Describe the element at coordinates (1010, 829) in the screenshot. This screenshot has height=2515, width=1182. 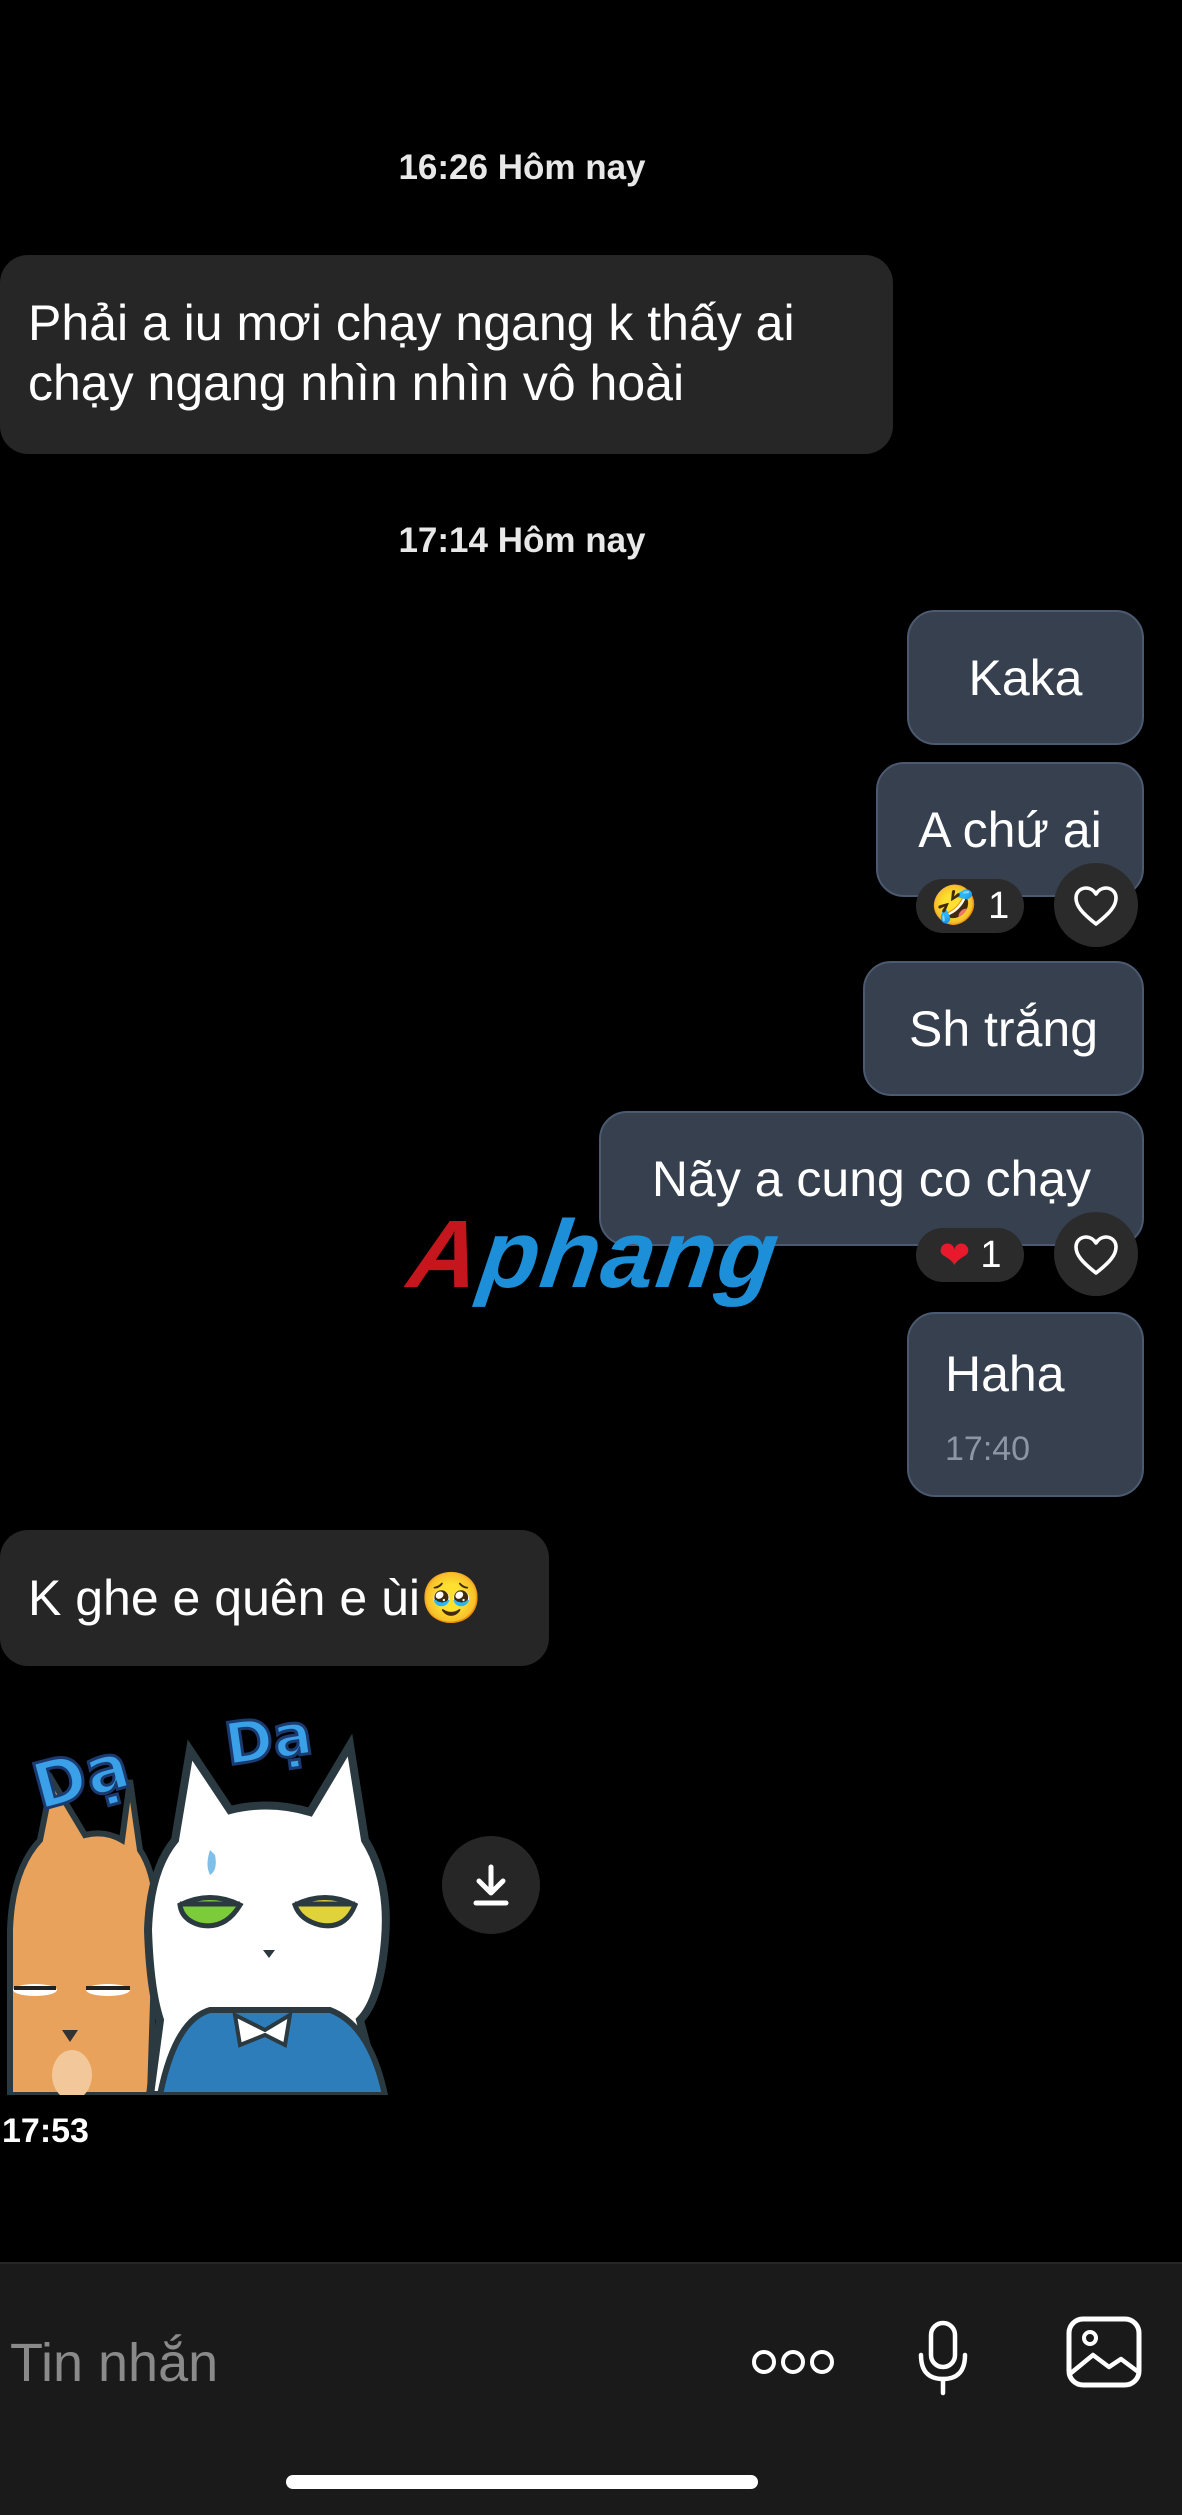
I see `message-text: A chứ ai` at that location.